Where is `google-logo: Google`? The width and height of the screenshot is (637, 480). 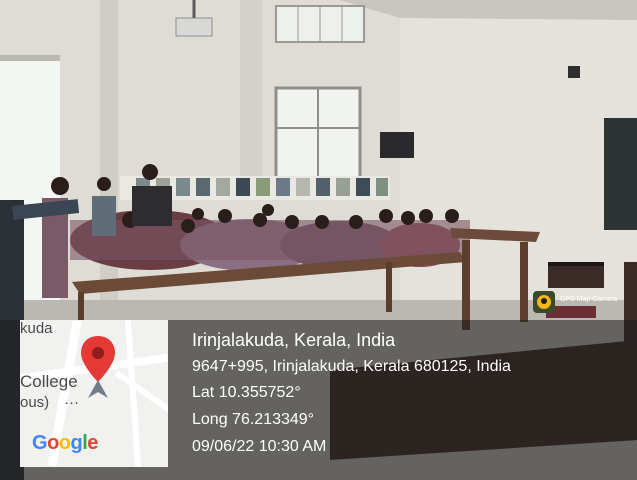 google-logo: Google is located at coordinates (65, 443).